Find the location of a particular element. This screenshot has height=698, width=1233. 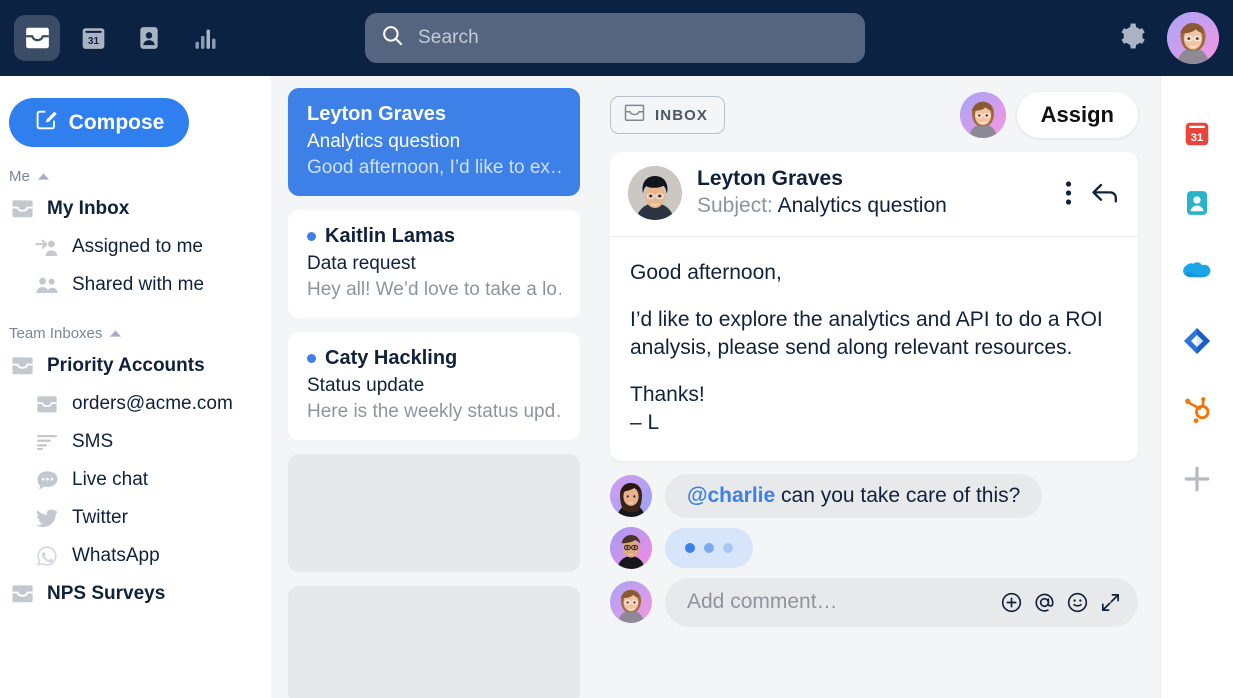

rail-hubspot-app is located at coordinates (1197, 412).